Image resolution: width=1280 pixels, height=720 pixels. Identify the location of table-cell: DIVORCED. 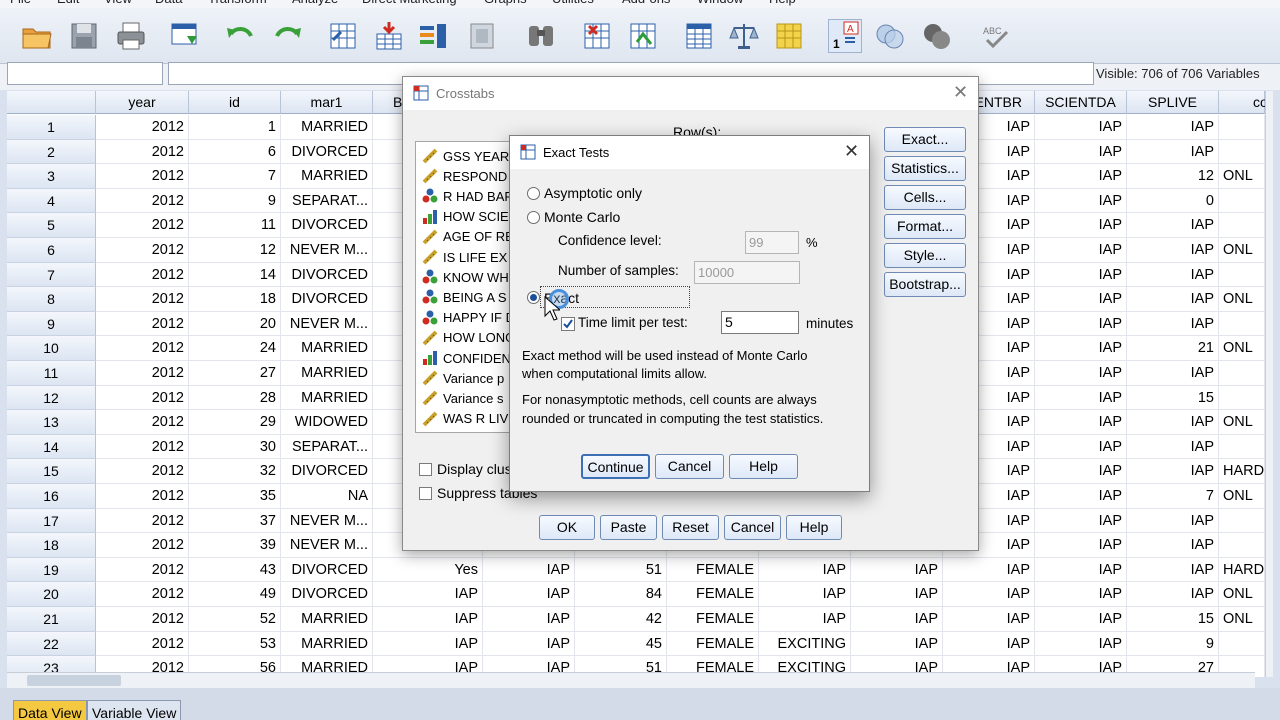
(327, 594).